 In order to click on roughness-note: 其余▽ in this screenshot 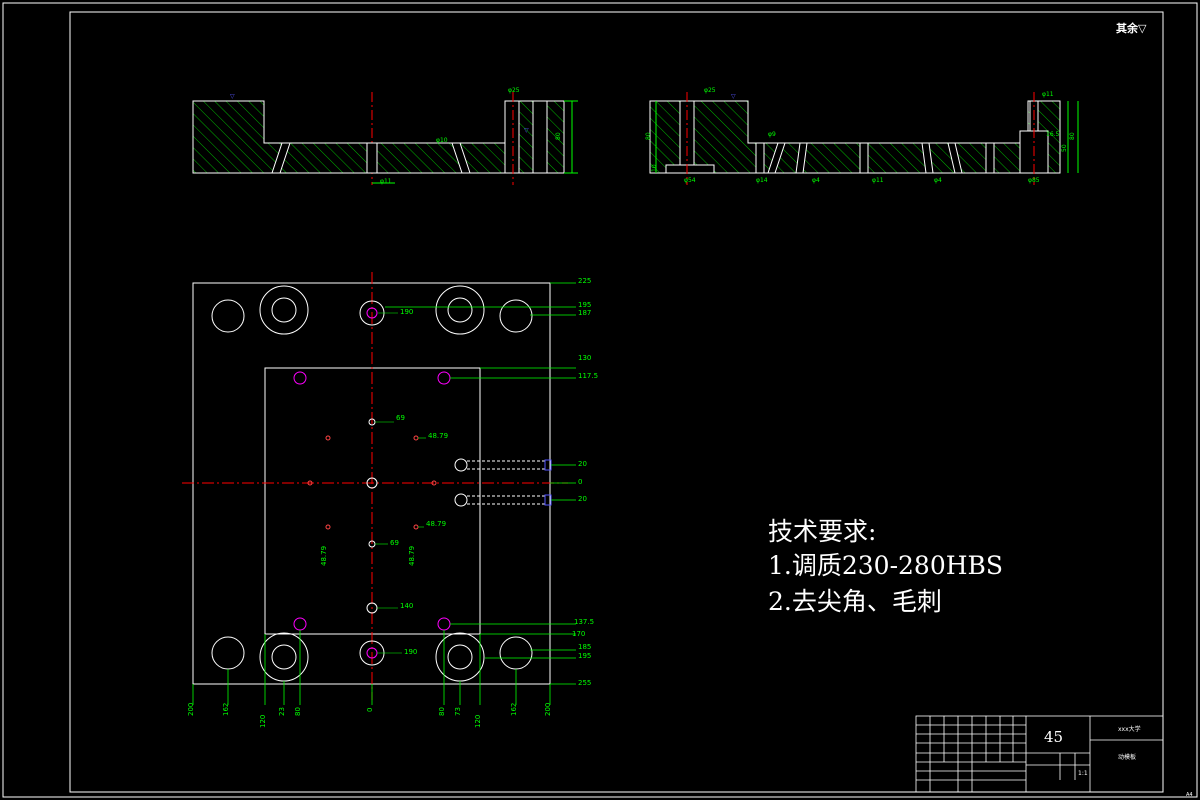, I will do `click(1131, 28)`.